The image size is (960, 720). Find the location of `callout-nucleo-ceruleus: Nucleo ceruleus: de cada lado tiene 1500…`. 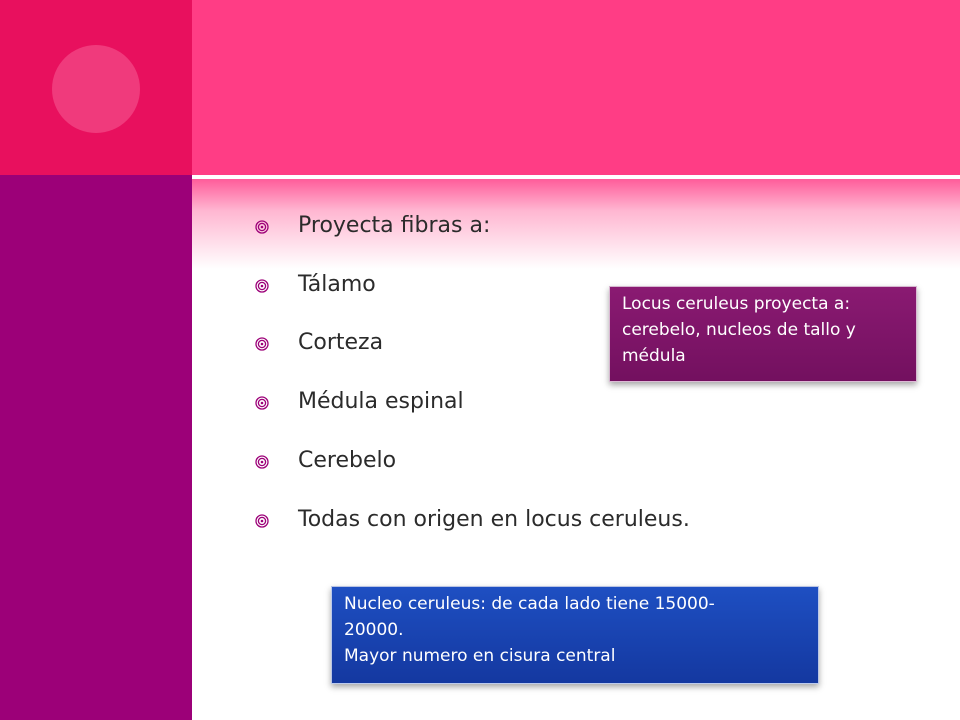

callout-nucleo-ceruleus: Nucleo ceruleus: de cada lado tiene 1500… is located at coordinates (575, 635).